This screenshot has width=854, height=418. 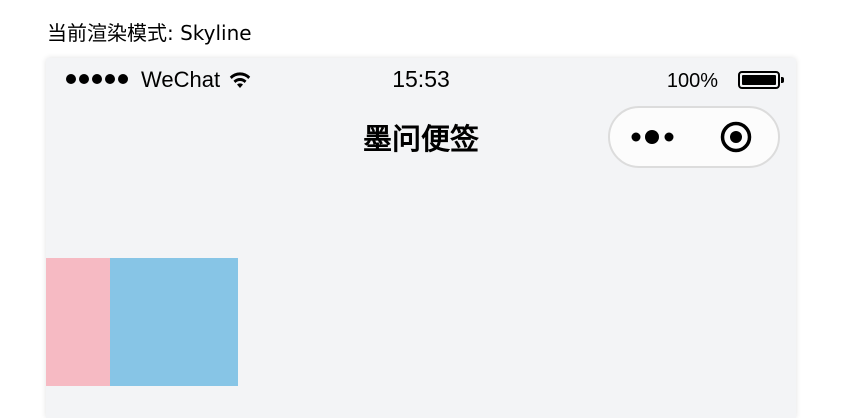 What do you see at coordinates (421, 80) in the screenshot?
I see `status-bar: WeChat 15:53 100%` at bounding box center [421, 80].